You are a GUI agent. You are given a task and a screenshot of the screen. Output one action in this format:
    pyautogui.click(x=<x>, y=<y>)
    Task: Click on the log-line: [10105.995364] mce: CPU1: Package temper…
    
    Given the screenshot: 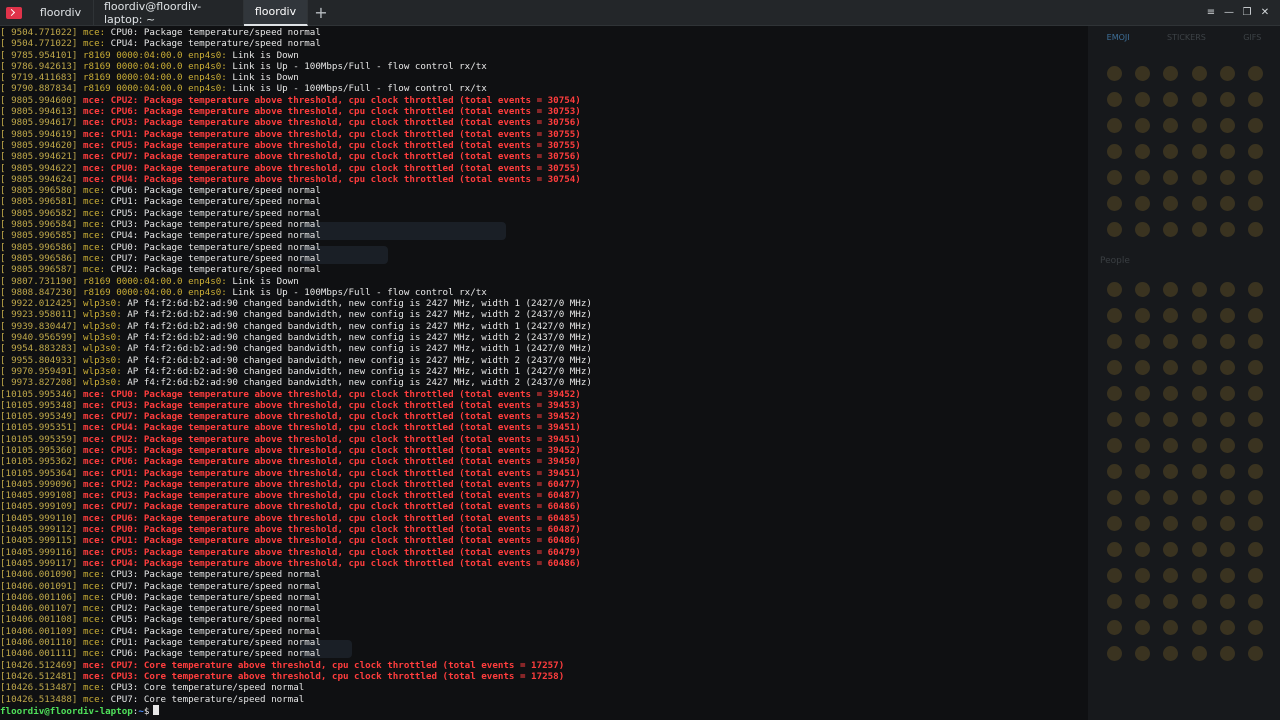 What is the action you would take?
    pyautogui.click(x=544, y=473)
    